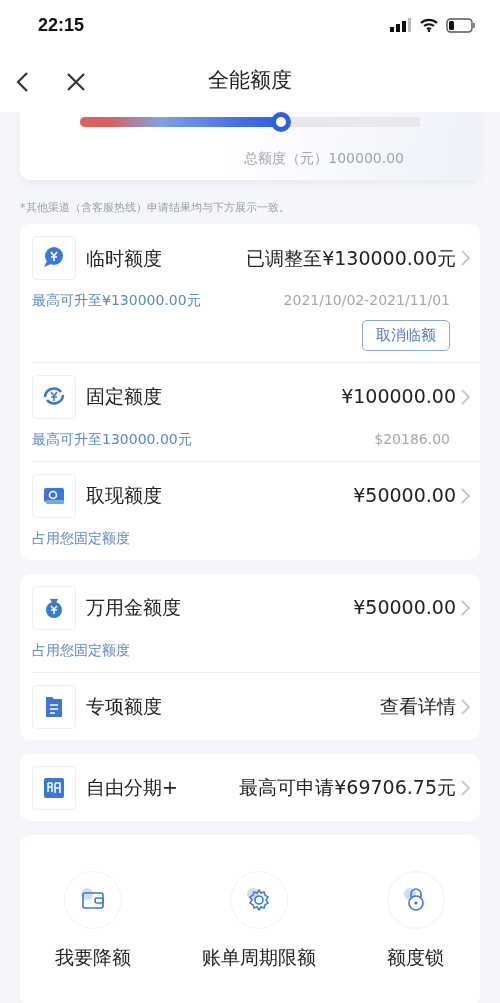  What do you see at coordinates (406, 335) in the screenshot?
I see `cancel-button: 取消临额` at bounding box center [406, 335].